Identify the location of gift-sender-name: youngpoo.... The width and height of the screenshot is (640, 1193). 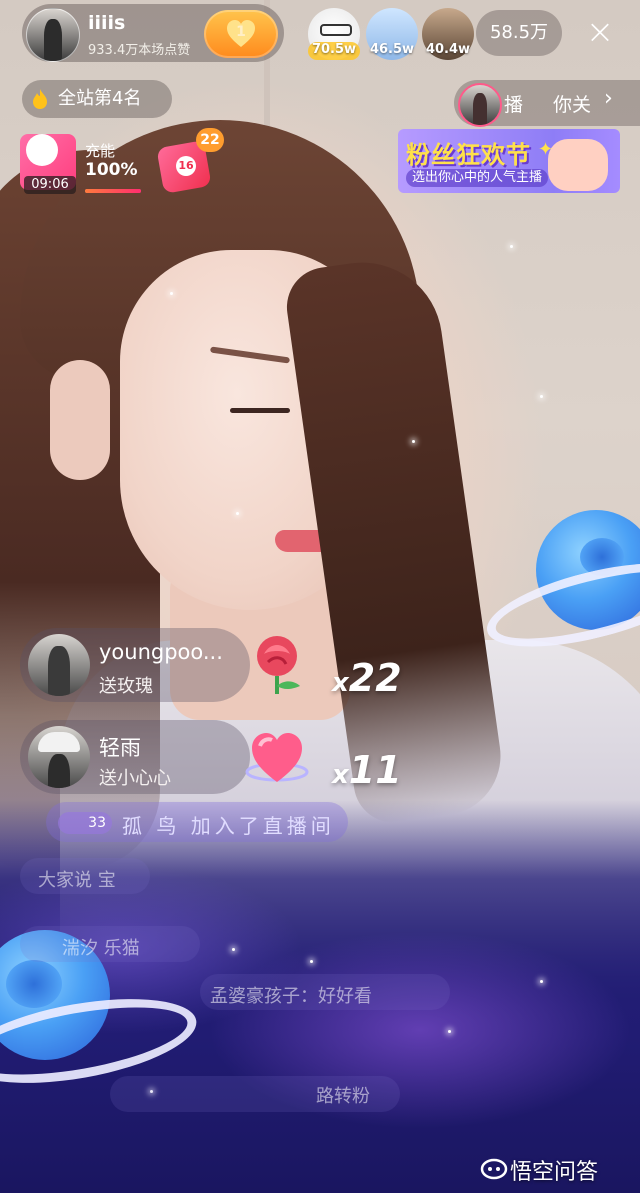
(161, 652).